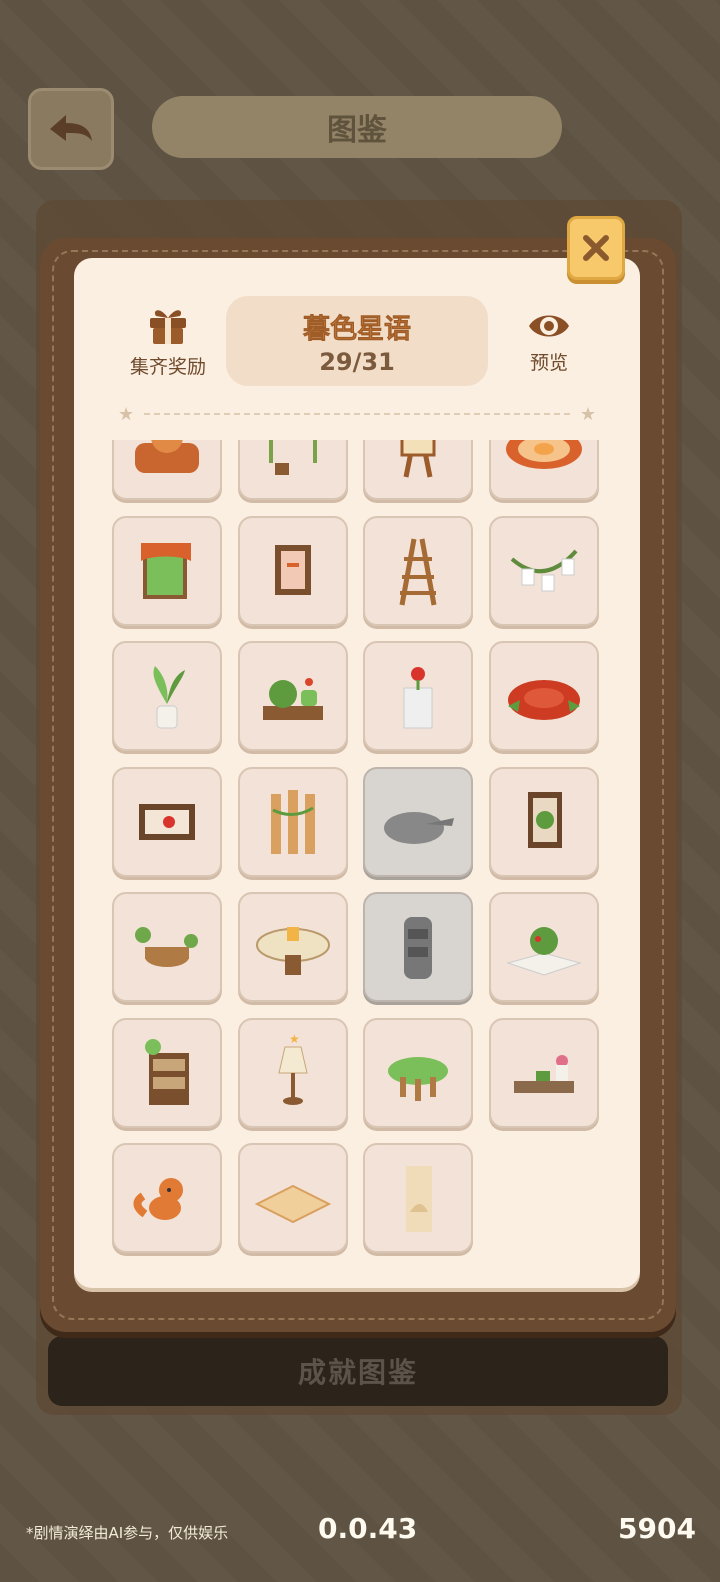  I want to click on stump-table-icon, so click(166, 947).